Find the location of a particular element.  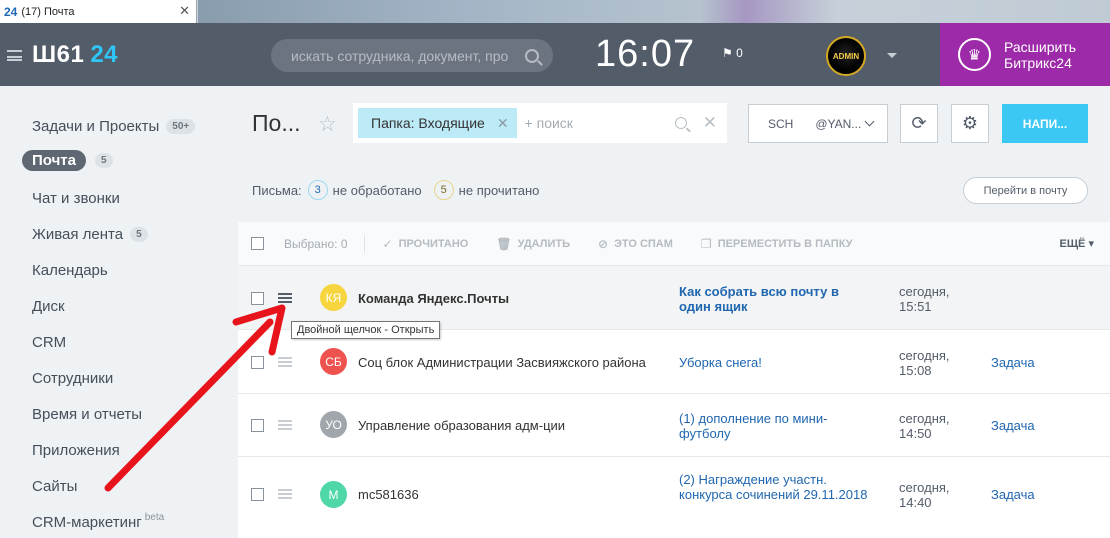

search-placeholder: искать сотрудника, документ, про is located at coordinates (400, 55).